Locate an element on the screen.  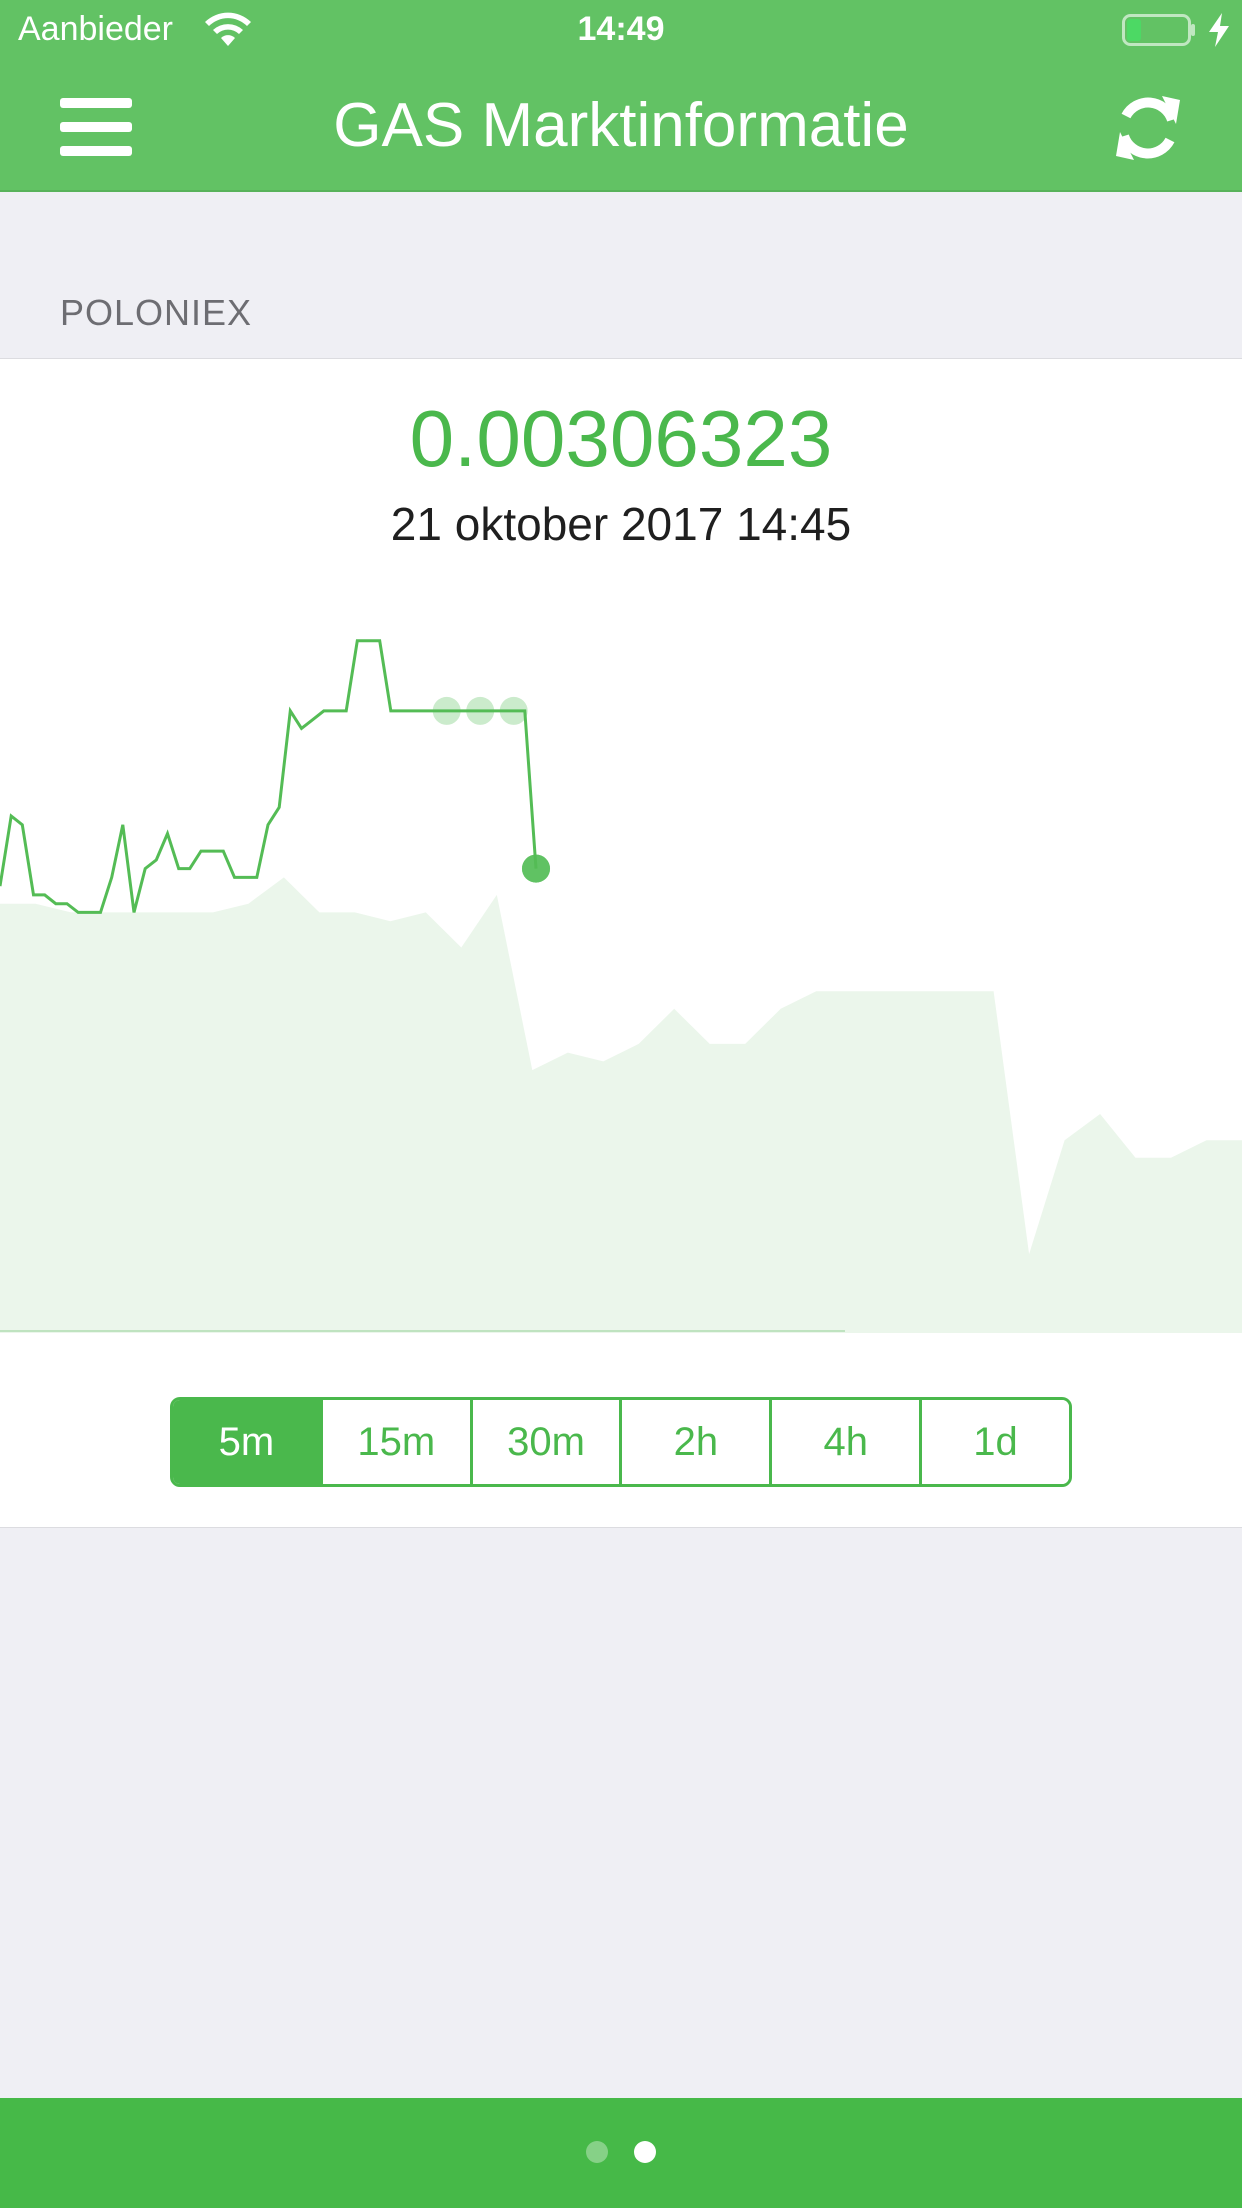
navigation-bar: GAS Marktinformatie is located at coordinates (621, 127).